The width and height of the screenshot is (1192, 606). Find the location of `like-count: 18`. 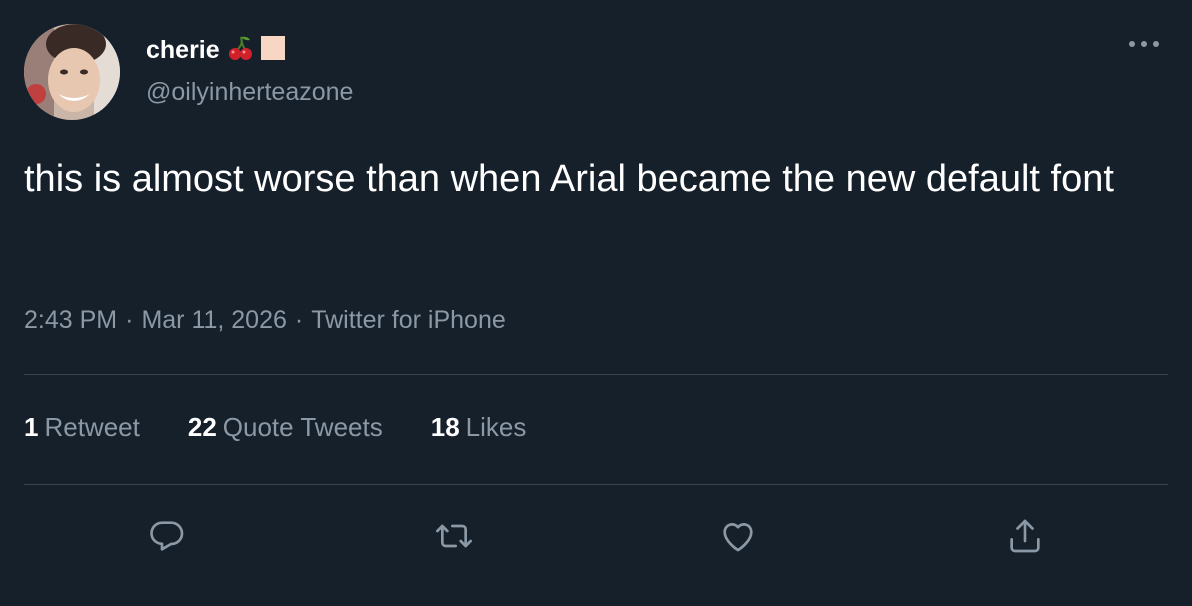

like-count: 18 is located at coordinates (445, 427).